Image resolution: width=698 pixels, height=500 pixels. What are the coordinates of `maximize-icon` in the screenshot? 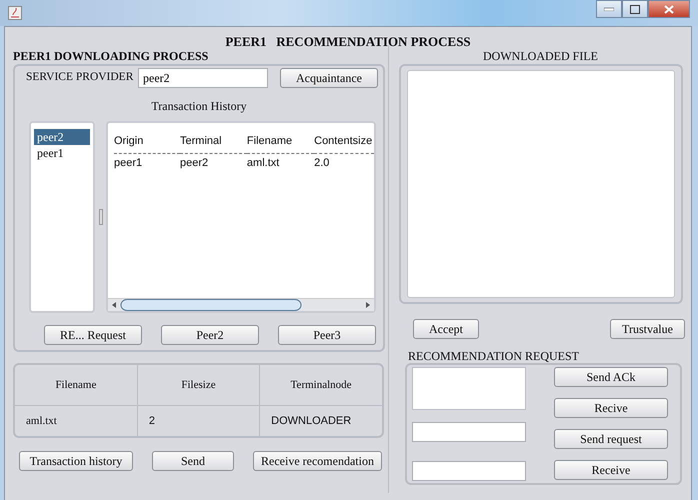 It's located at (635, 9).